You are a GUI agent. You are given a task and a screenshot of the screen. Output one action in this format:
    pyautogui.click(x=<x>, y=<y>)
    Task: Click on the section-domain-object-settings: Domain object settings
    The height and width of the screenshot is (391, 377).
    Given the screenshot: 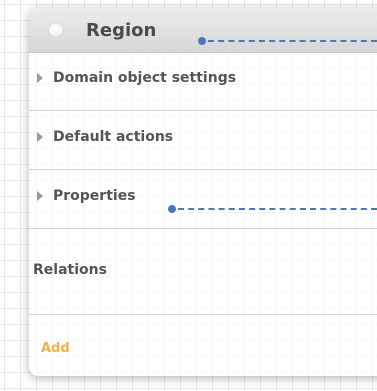 What is the action you would take?
    pyautogui.click(x=203, y=81)
    